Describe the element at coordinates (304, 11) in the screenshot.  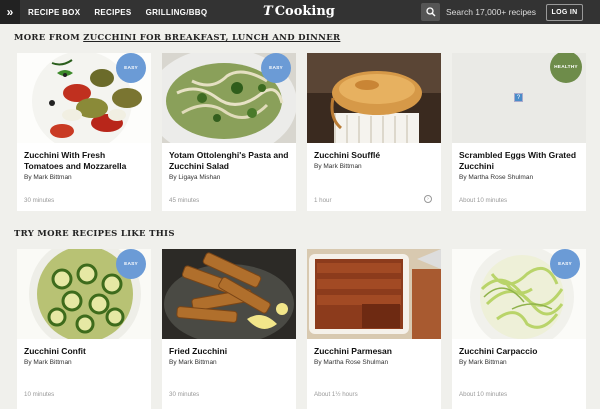
I see `logo-text: Cooking` at that location.